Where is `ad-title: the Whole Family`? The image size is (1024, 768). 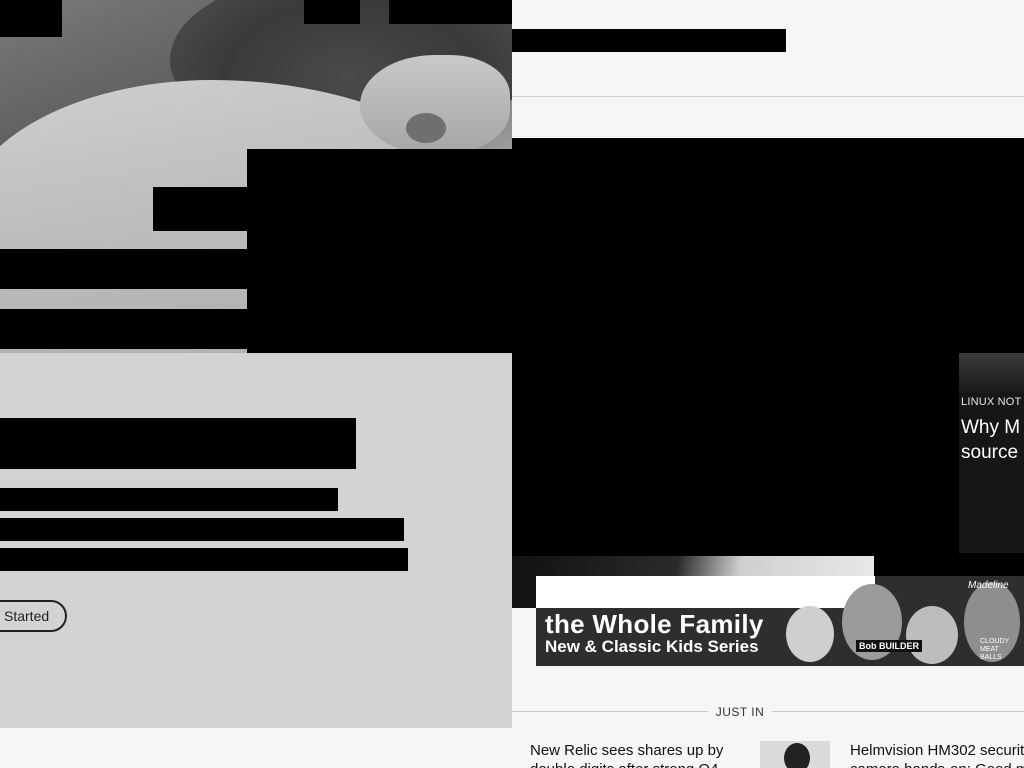
ad-title: the Whole Family is located at coordinates (654, 624).